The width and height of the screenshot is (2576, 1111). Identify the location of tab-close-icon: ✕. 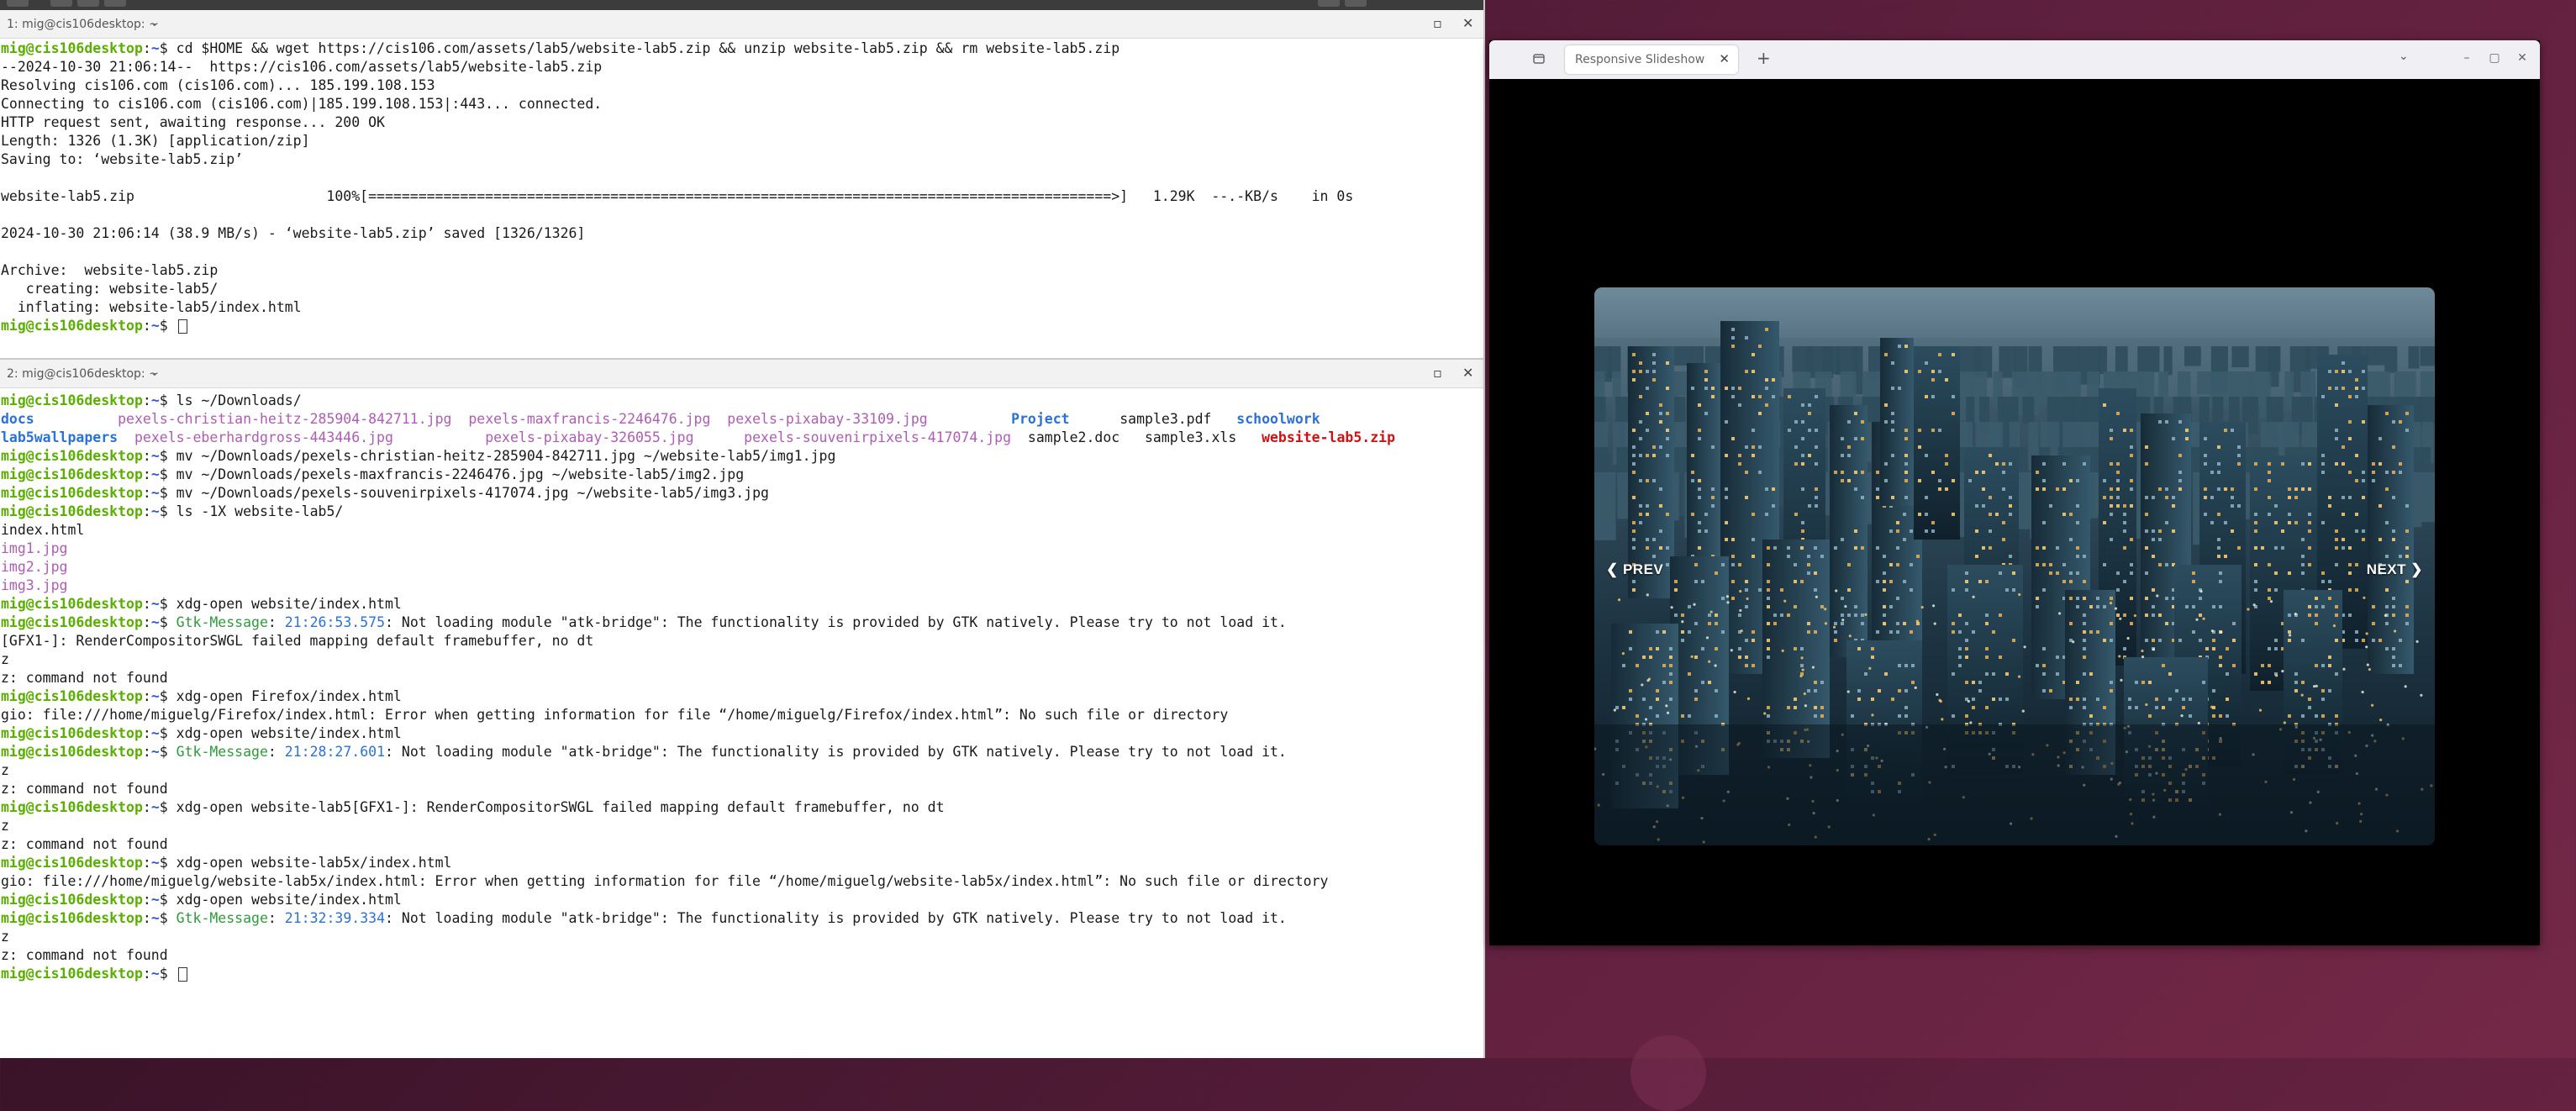
(1724, 58).